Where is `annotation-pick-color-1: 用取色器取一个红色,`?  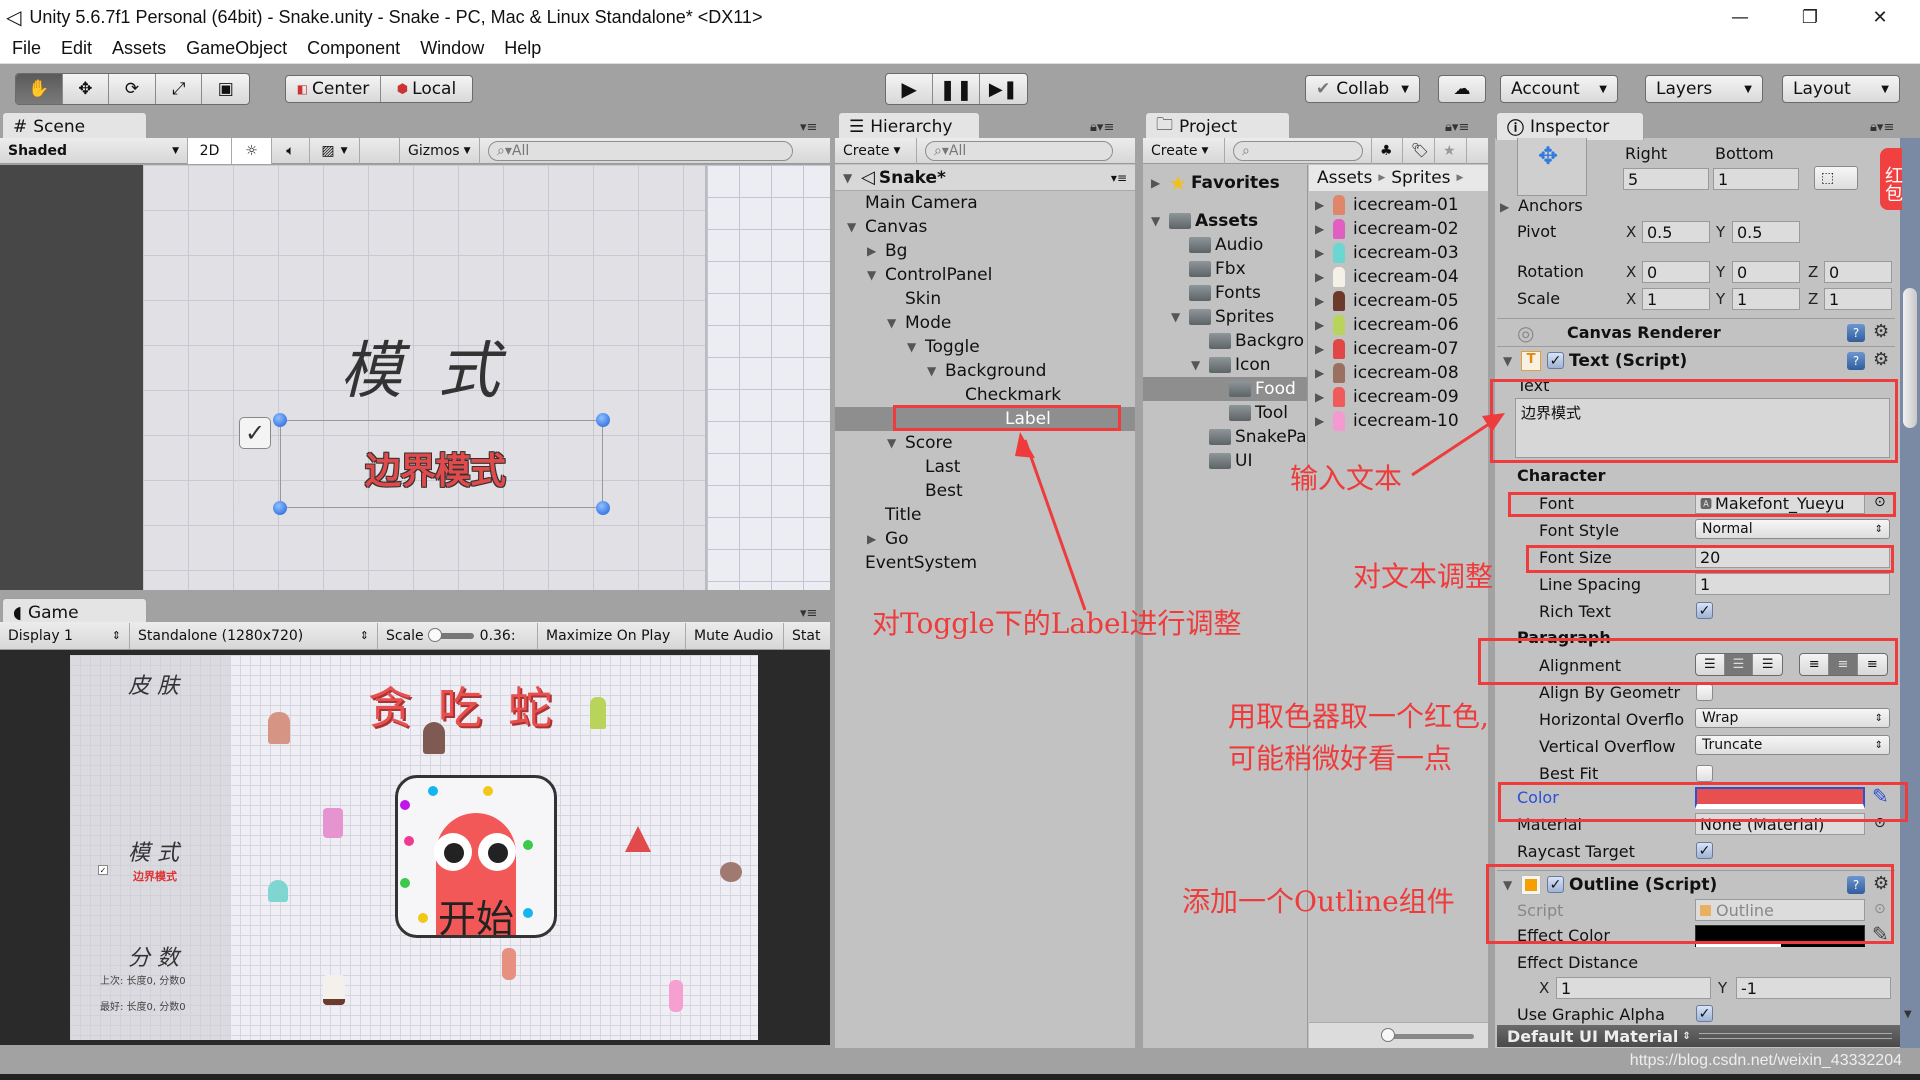
annotation-pick-color-1: 用取色器取一个红色, is located at coordinates (1358, 716).